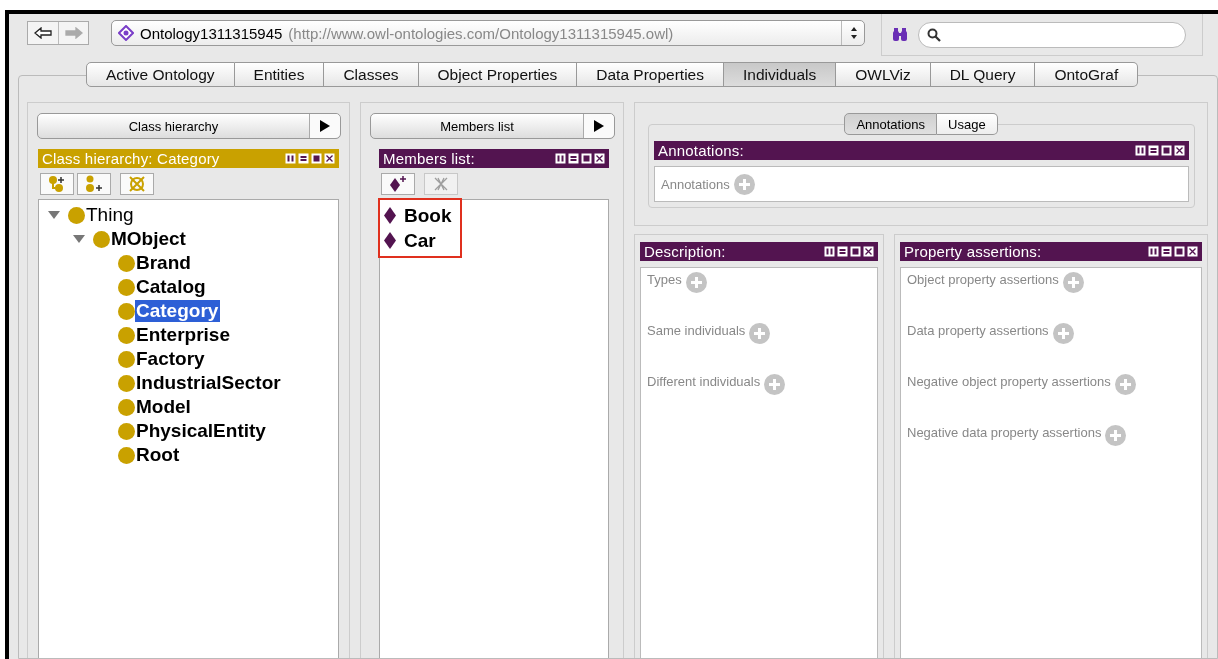  Describe the element at coordinates (891, 124) in the screenshot. I see `tab: Annotations` at that location.